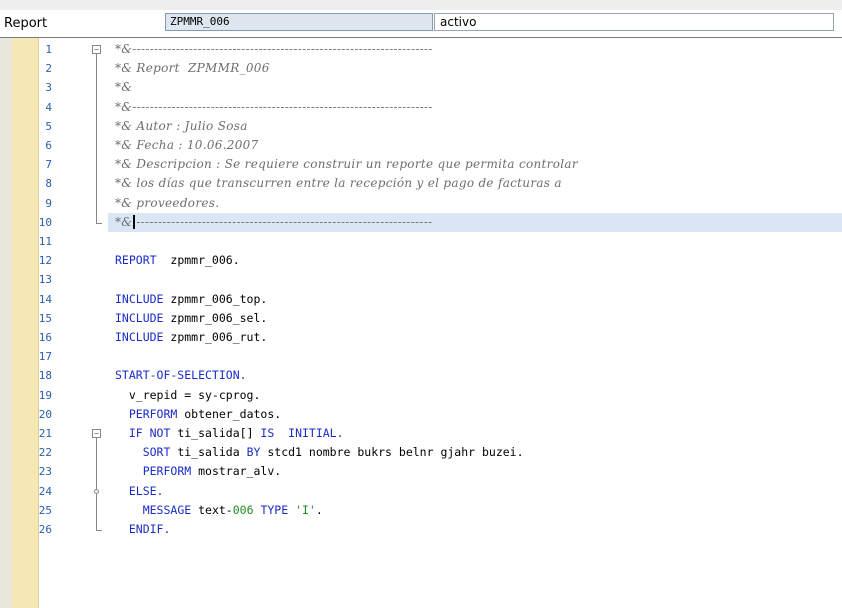 The width and height of the screenshot is (842, 608). I want to click on code-line: PERFORM obtener_datos., so click(478, 414).